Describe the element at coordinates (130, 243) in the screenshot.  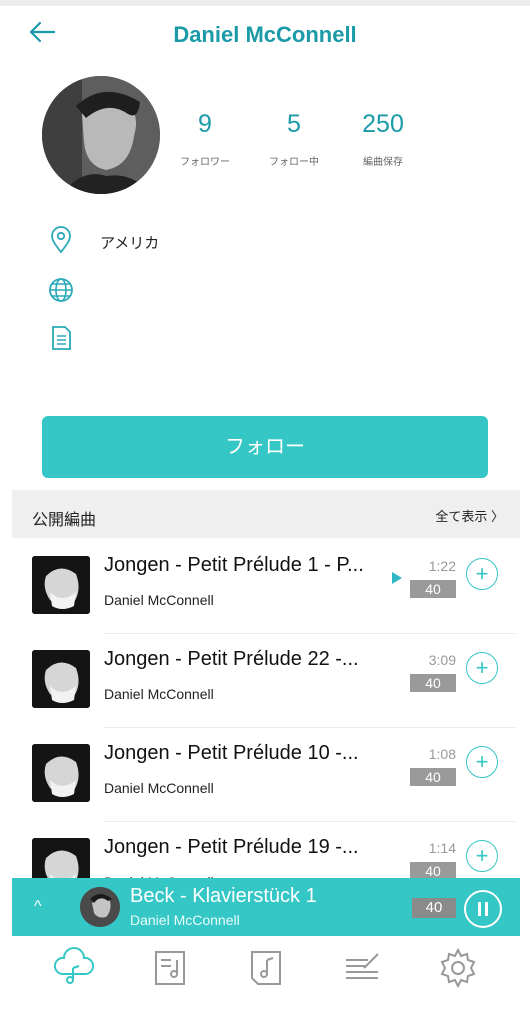
I see `location-text: アメリカ` at that location.